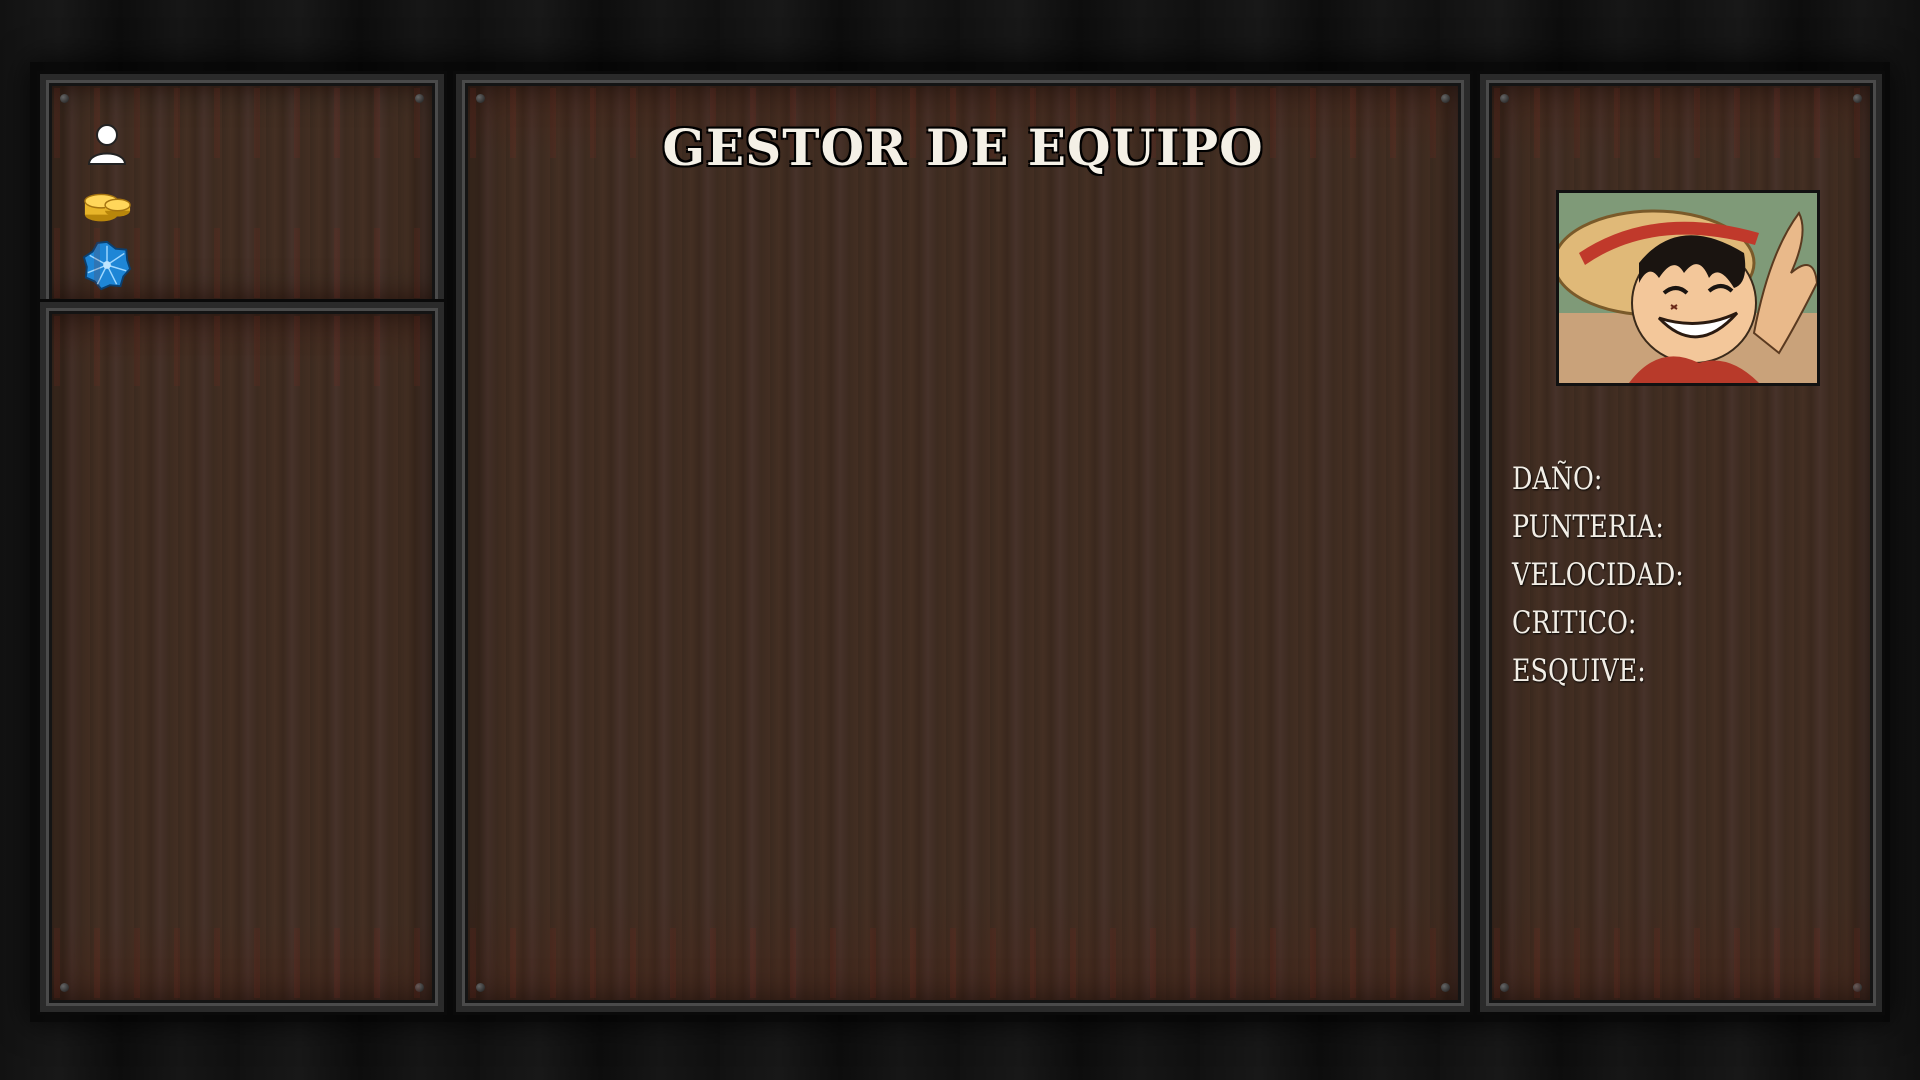  Describe the element at coordinates (242, 193) in the screenshot. I see `resources-panel` at that location.